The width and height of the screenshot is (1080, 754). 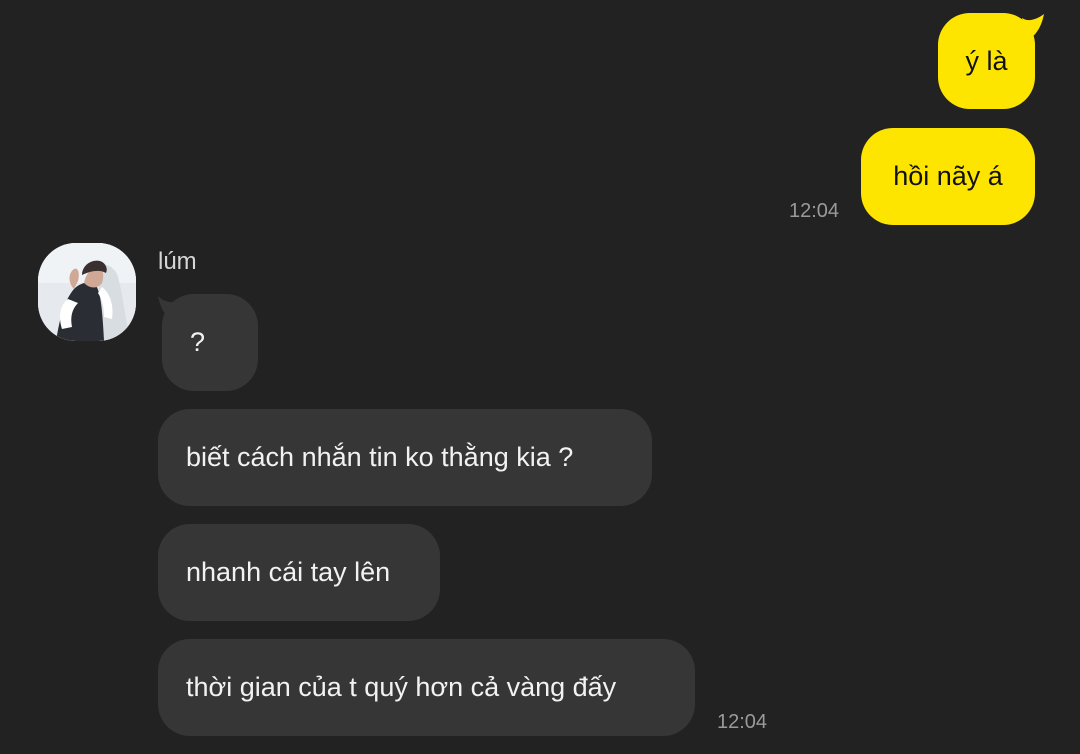 What do you see at coordinates (380, 457) in the screenshot?
I see `message-text: biết cách nhắn tin ko thằng kia ?` at bounding box center [380, 457].